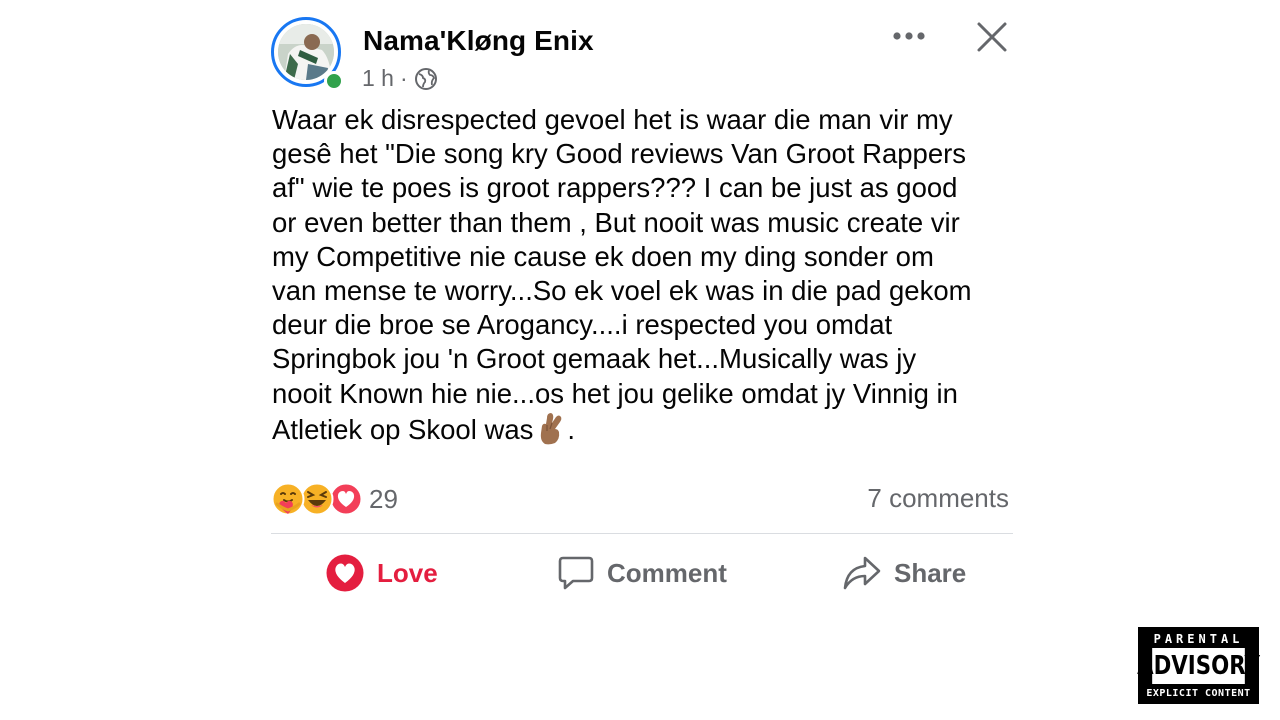 This screenshot has width=1280, height=720. I want to click on love-button: Love, so click(381, 573).